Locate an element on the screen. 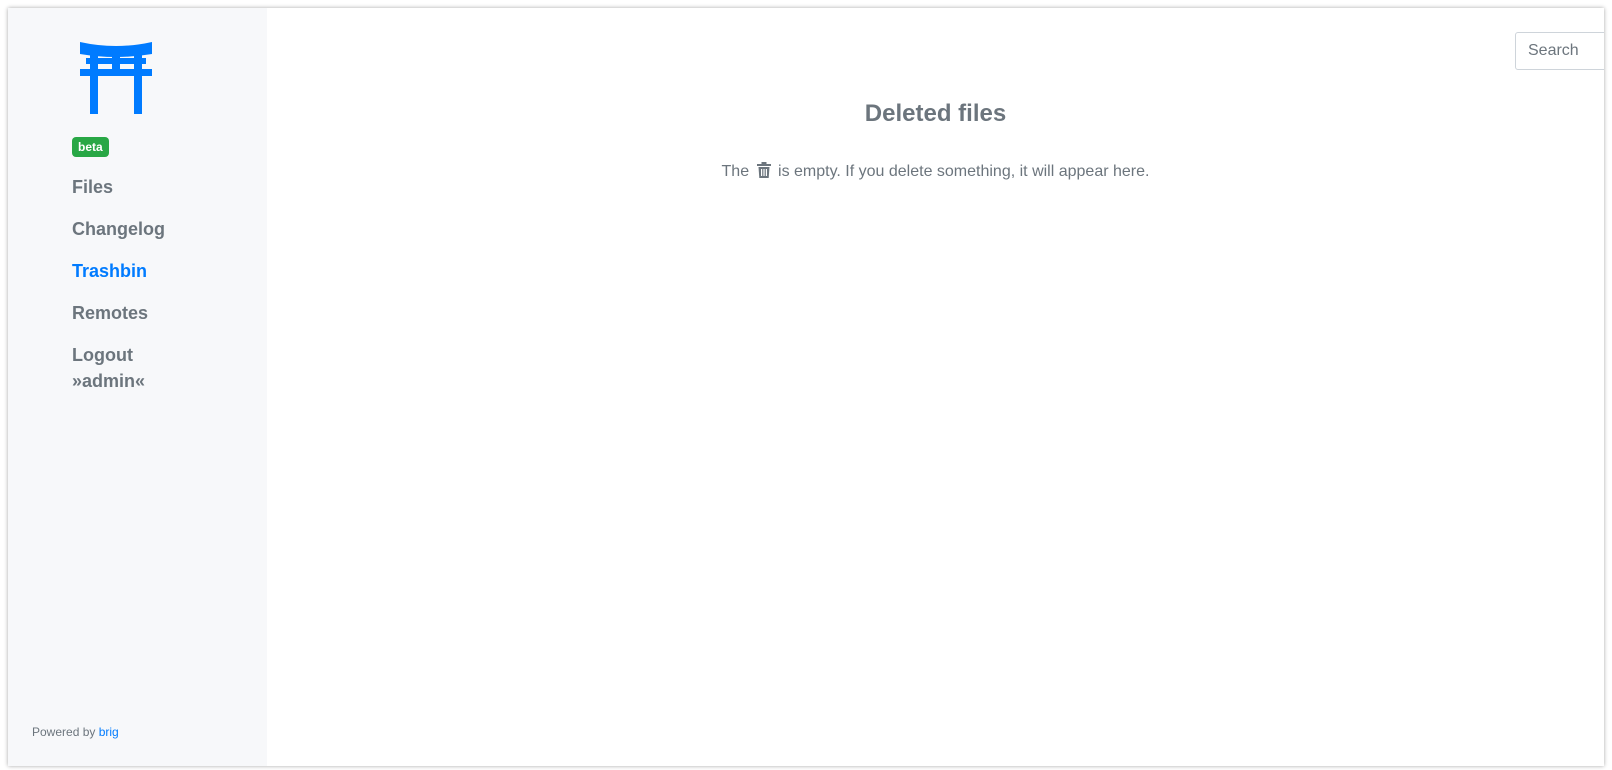  torii-gate-icon is located at coordinates (116, 78).